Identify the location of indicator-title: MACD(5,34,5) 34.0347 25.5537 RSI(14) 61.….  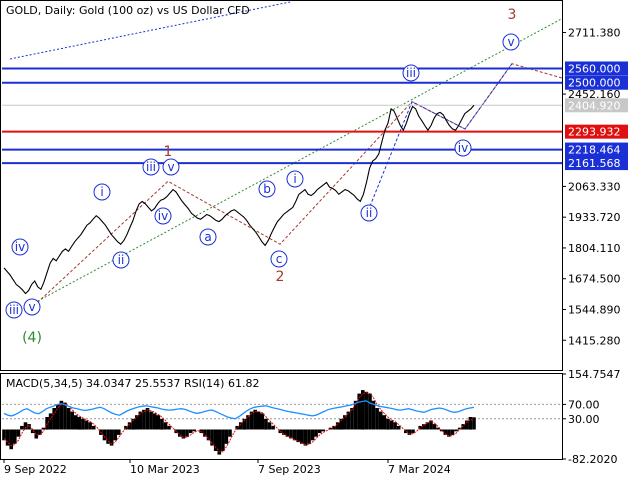
(132, 383).